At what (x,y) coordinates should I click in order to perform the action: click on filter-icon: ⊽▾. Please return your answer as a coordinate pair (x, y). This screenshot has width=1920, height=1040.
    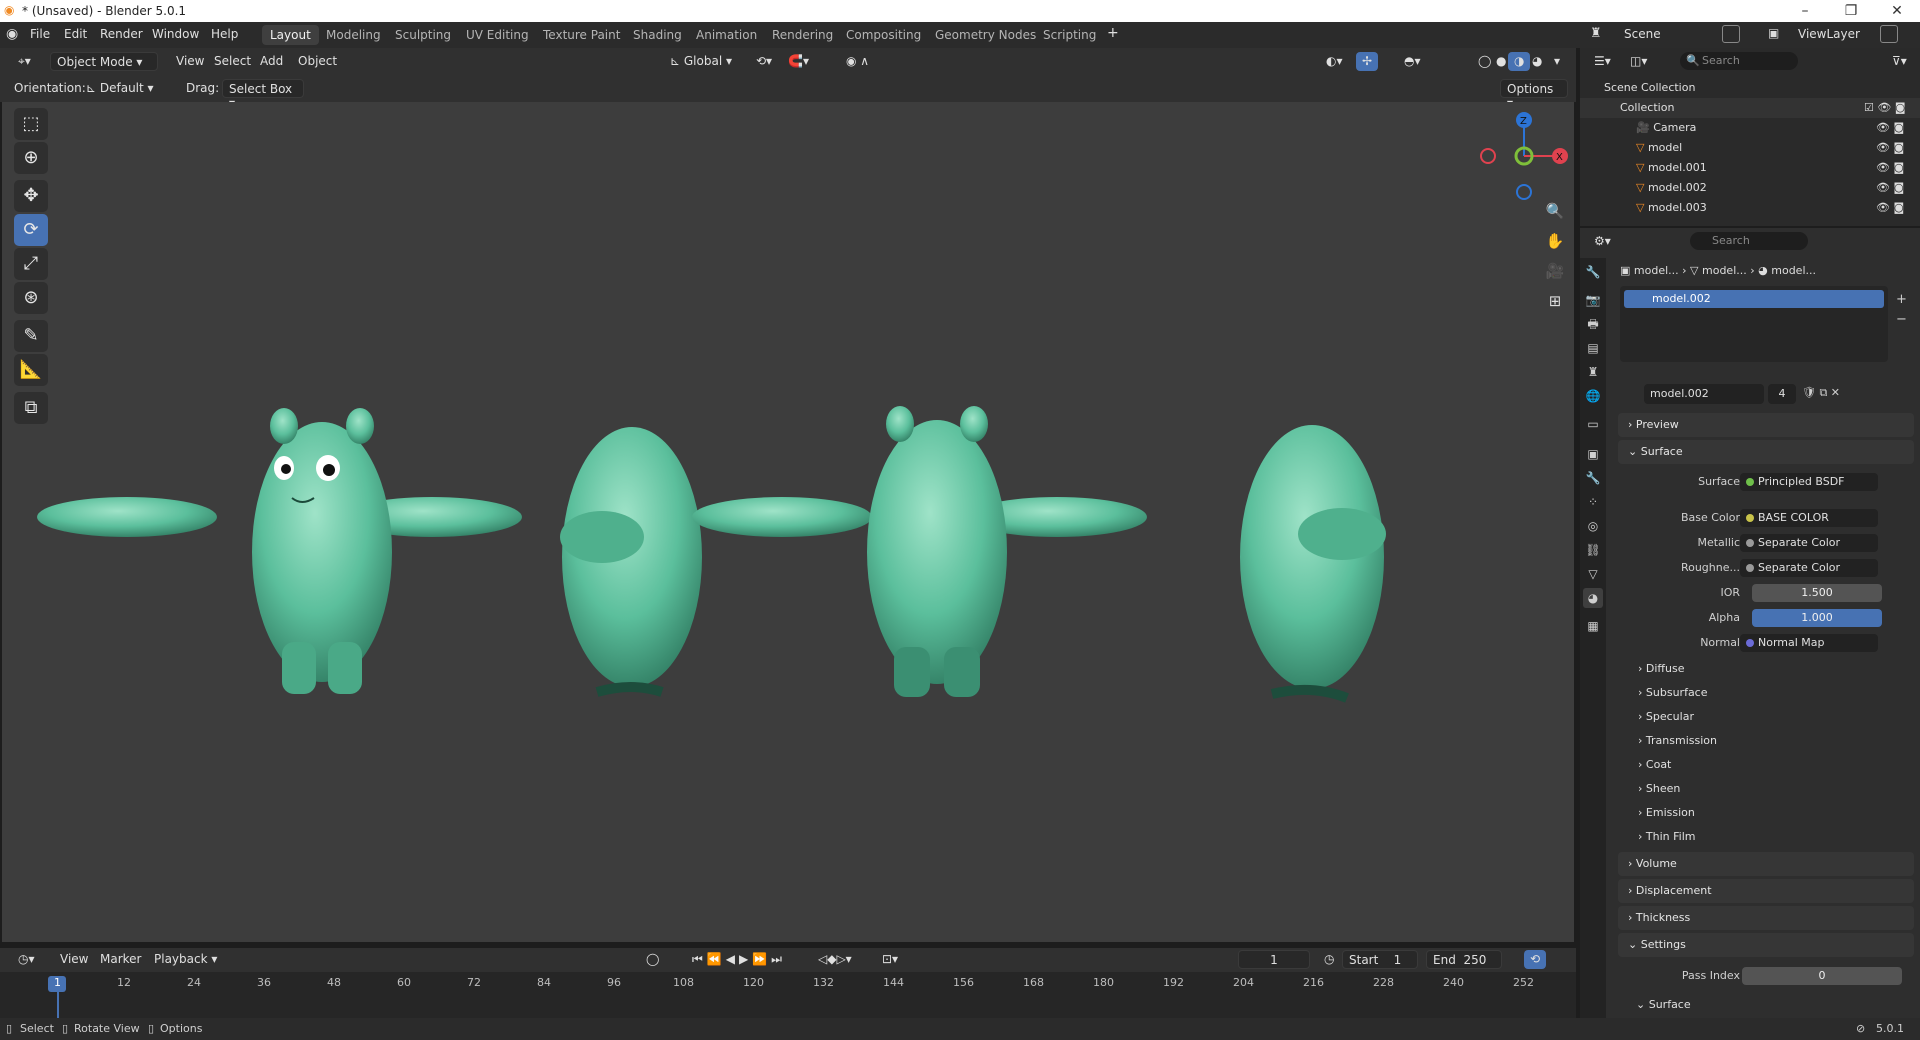
    Looking at the image, I should click on (1899, 61).